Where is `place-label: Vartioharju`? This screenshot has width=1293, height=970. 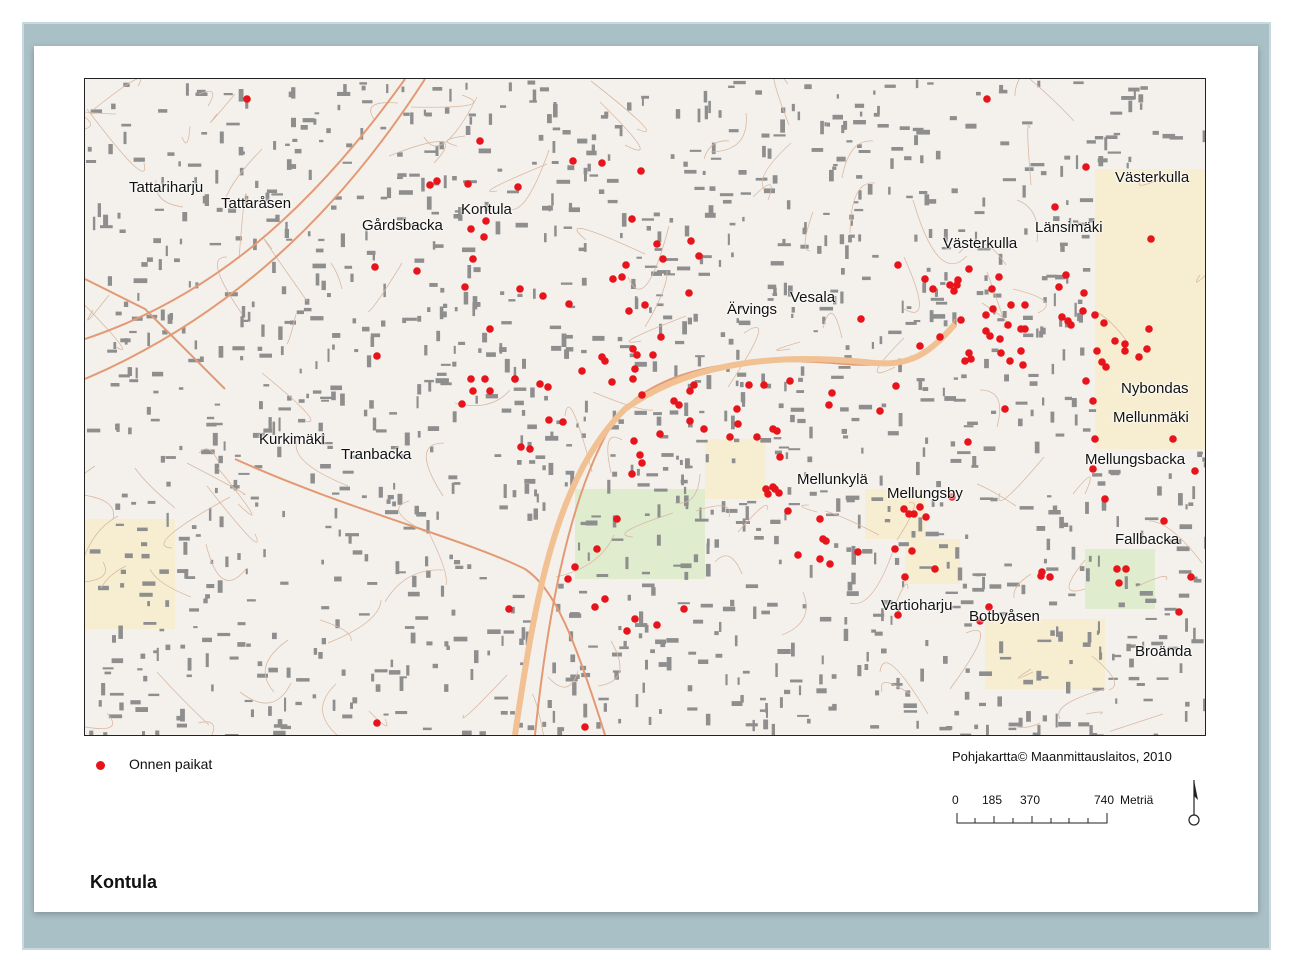
place-label: Vartioharju is located at coordinates (917, 605).